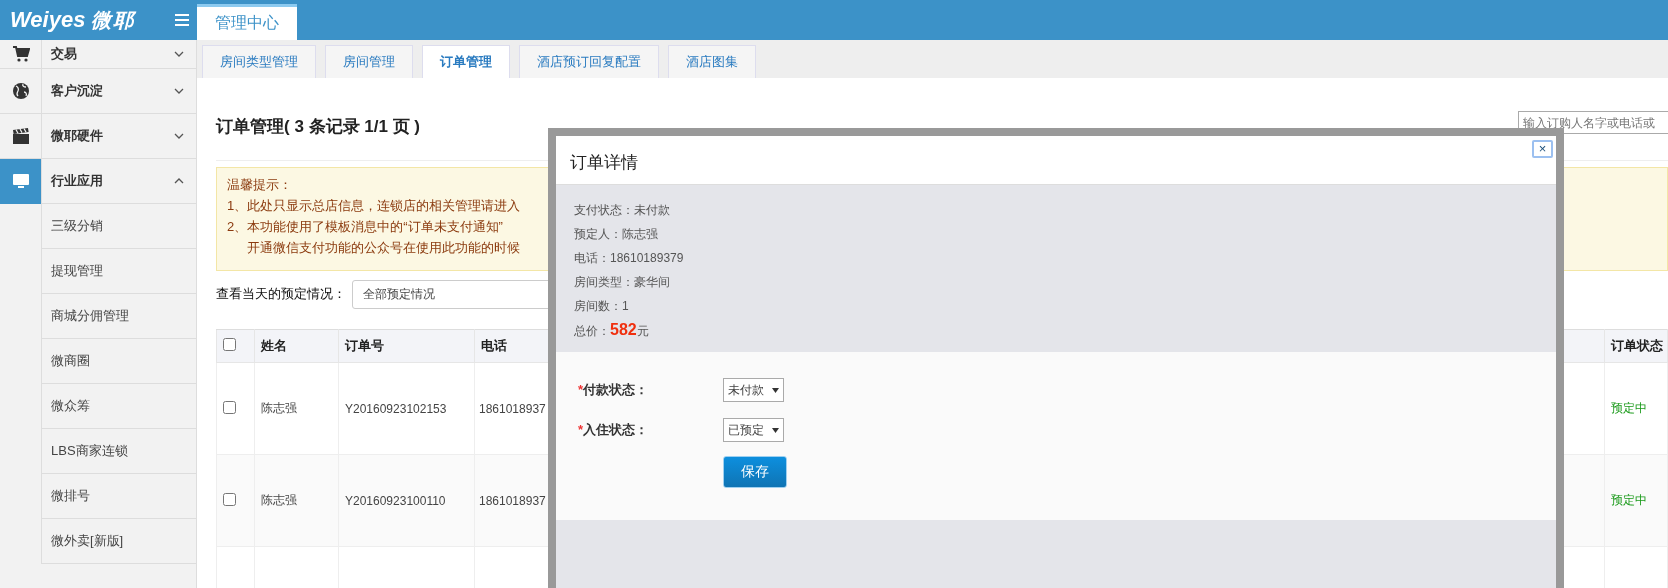 This screenshot has width=1668, height=588. What do you see at coordinates (622, 282) in the screenshot?
I see `order-detail-text: 房间类型：豪华间` at bounding box center [622, 282].